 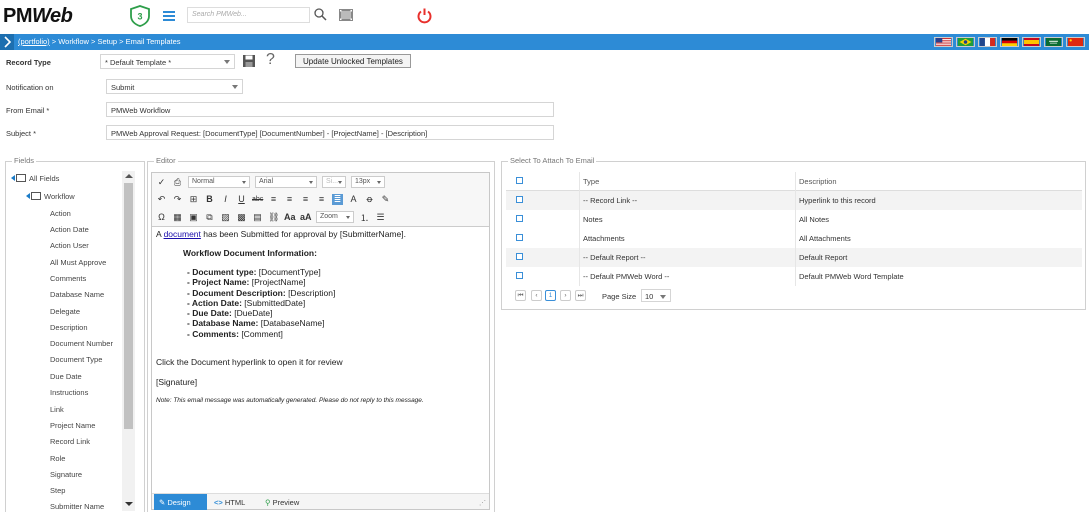 I want to click on insert-image-icon: ▣, so click(x=193, y=217).